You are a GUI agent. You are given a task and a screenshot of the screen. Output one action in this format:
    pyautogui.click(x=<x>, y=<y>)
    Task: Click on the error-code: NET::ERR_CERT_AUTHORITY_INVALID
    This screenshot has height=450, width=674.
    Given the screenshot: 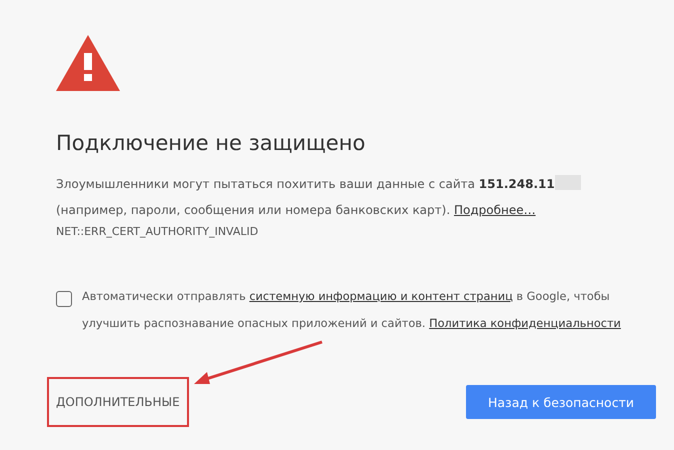 What is the action you would take?
    pyautogui.click(x=158, y=232)
    